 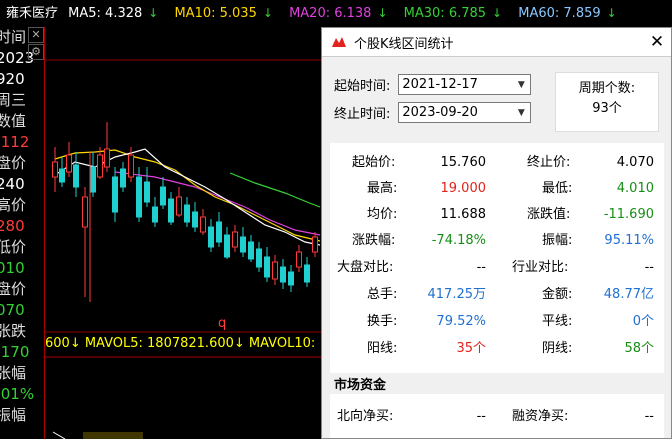 I want to click on start-time-row: 起始时间: 2021-12-17 ▼, so click(x=433, y=84).